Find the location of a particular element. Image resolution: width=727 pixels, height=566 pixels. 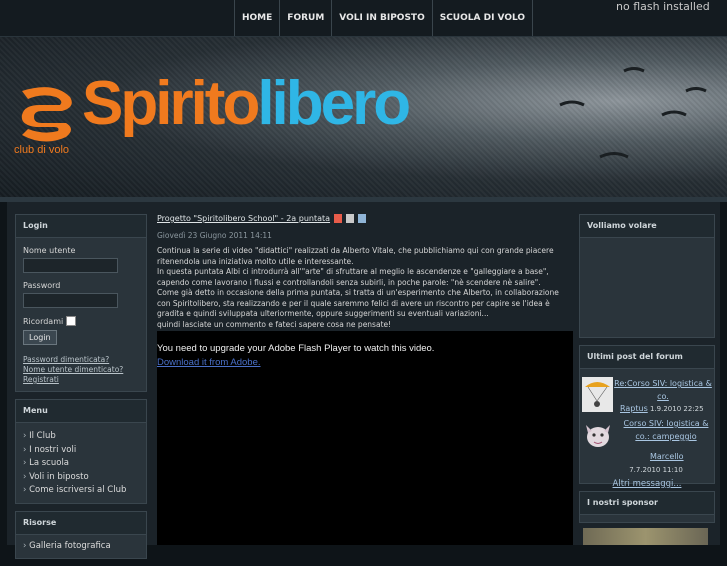

volare-box: Volliamo volare is located at coordinates (647, 276).